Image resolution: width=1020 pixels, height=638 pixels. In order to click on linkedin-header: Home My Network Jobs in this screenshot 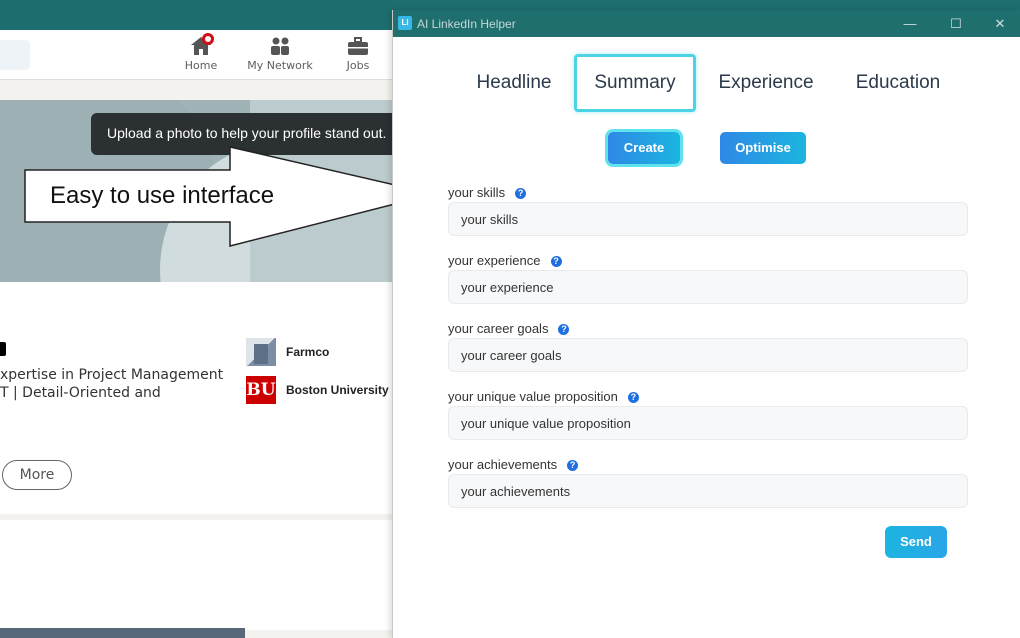, I will do `click(200, 55)`.